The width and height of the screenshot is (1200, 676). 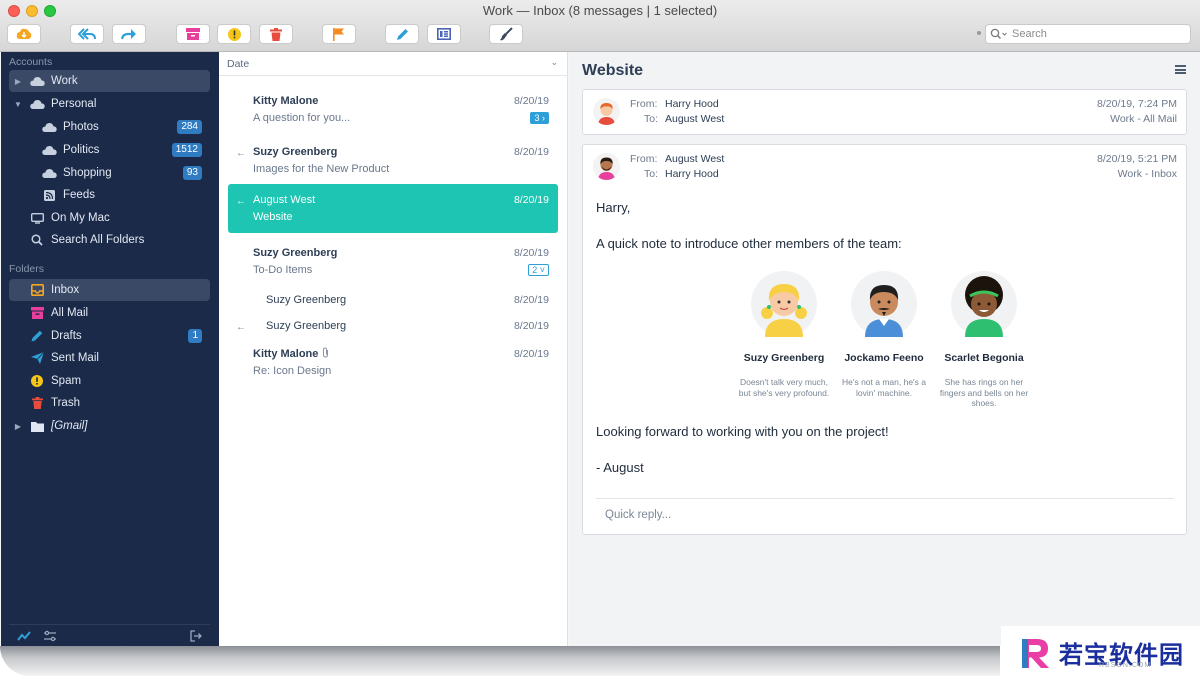 What do you see at coordinates (81, 127) in the screenshot?
I see `sidebar-item-label: Photos` at bounding box center [81, 127].